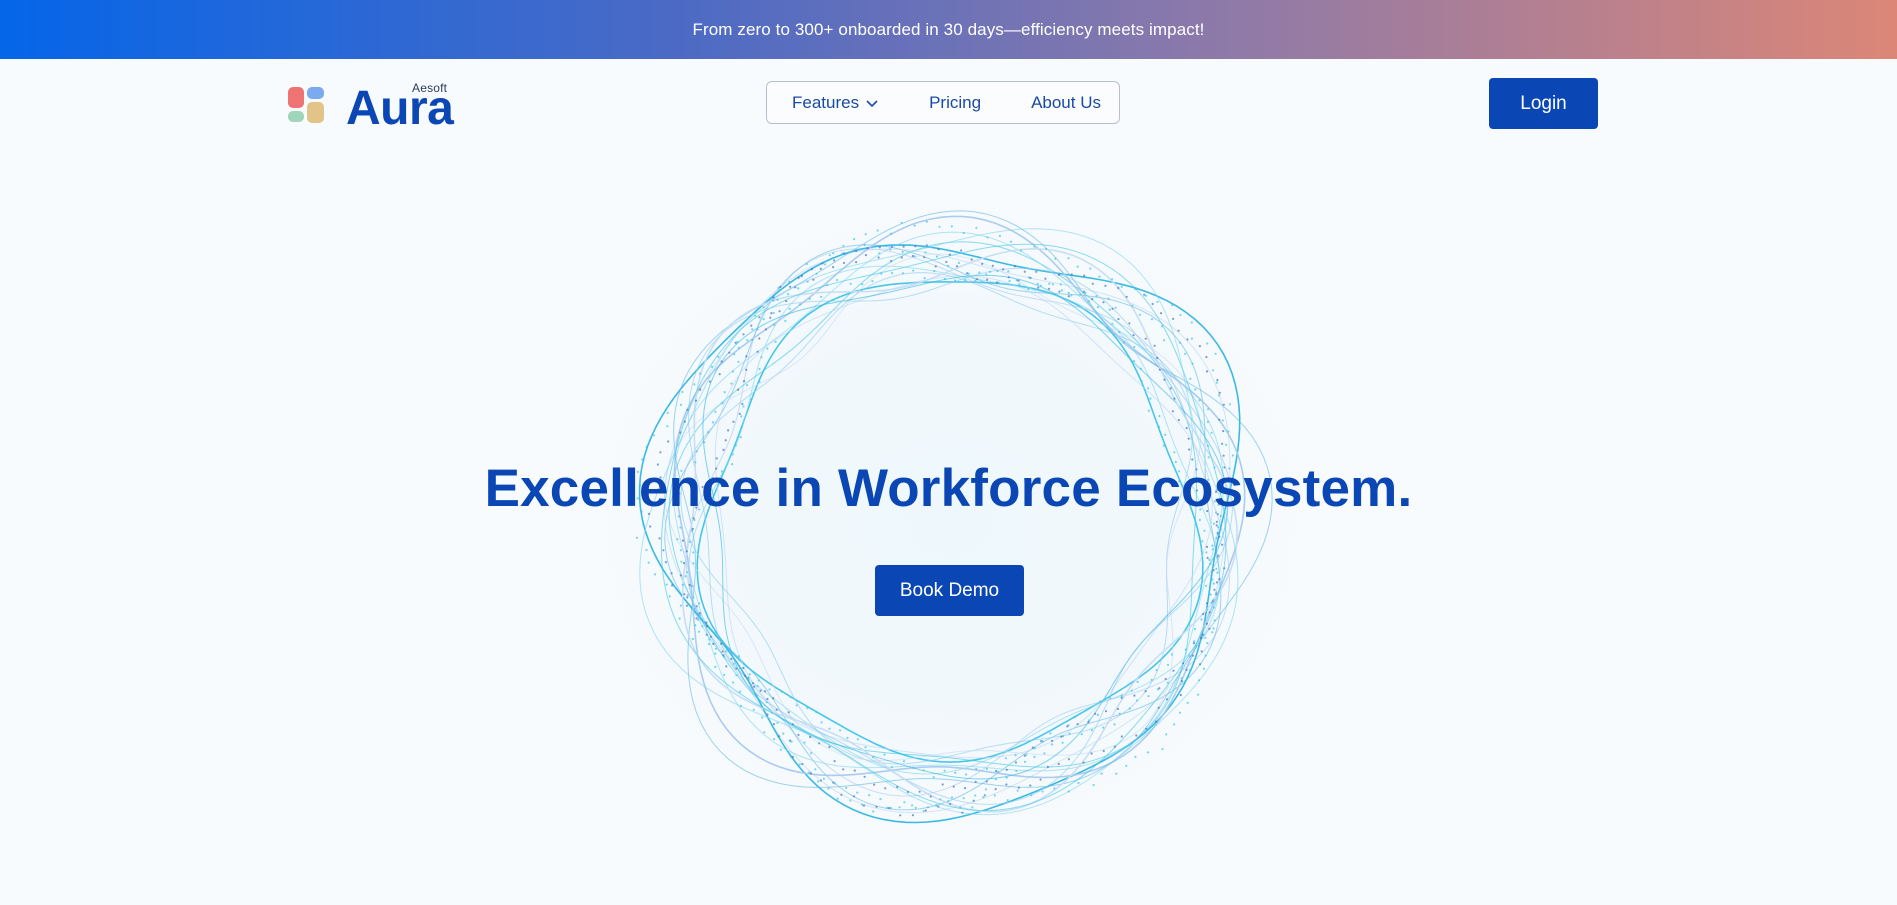 The width and height of the screenshot is (1897, 905). What do you see at coordinates (949, 590) in the screenshot?
I see `book-demo-button: Book Demo` at bounding box center [949, 590].